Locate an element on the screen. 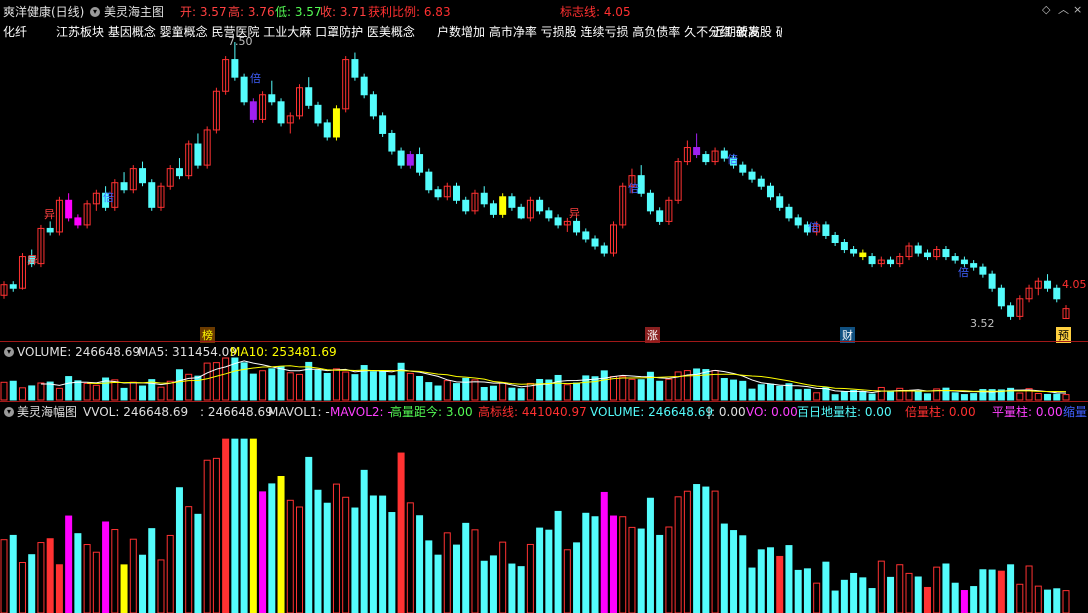 This screenshot has height=613, width=1088. profit-ratio: 获利比例: 6.83 is located at coordinates (409, 12).